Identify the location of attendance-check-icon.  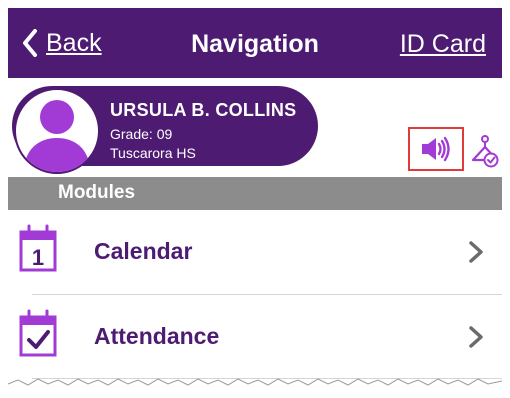
(38, 333).